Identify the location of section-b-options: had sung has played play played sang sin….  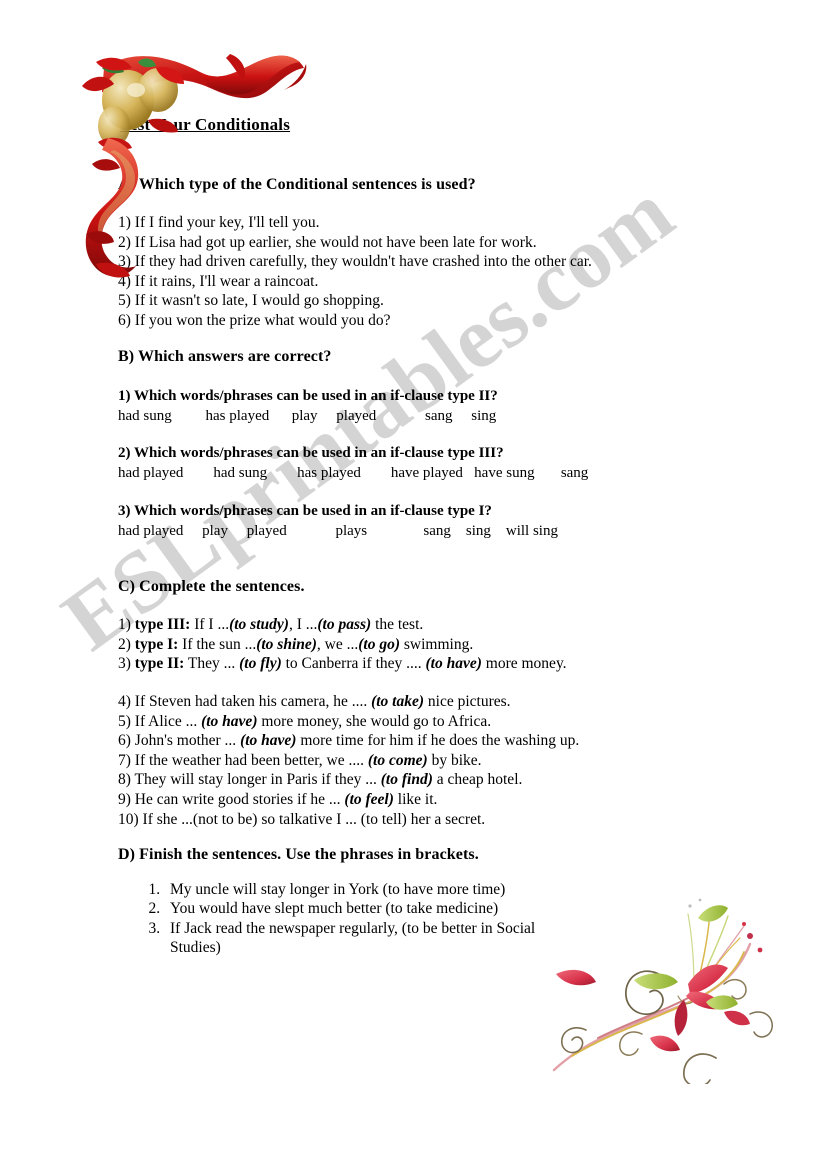
(308, 417).